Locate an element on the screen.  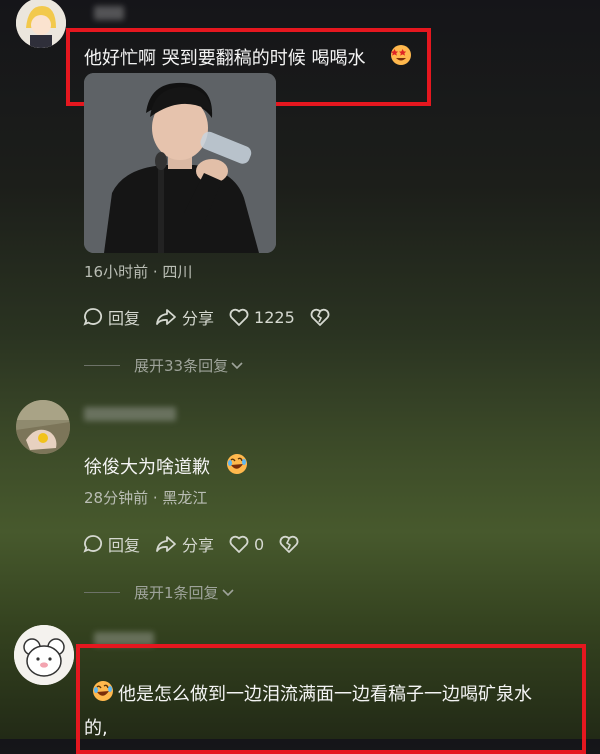
laughing-emoji is located at coordinates (237, 466).